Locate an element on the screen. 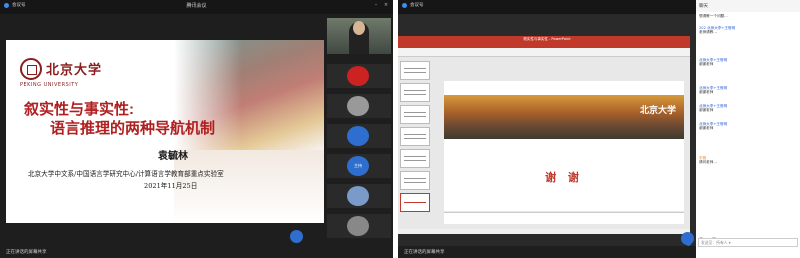 The width and height of the screenshot is (800, 258). participant-video-list: 主持 is located at coordinates (359, 133).